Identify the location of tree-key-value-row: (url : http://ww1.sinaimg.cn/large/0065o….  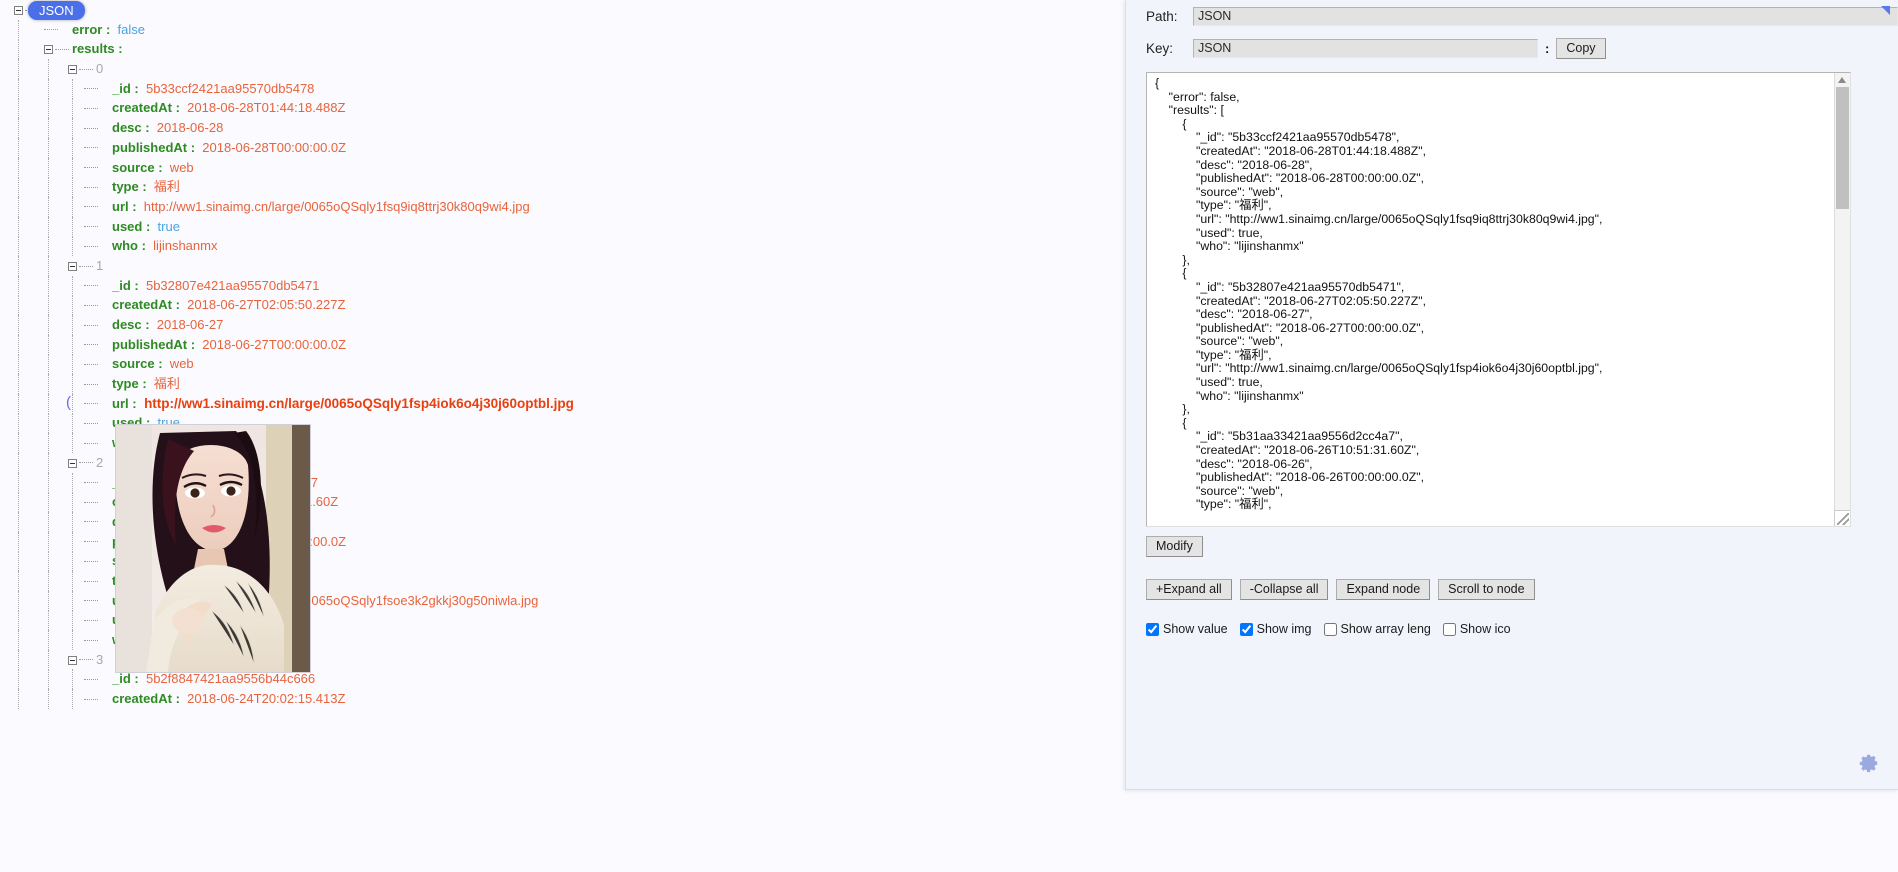
(560, 403).